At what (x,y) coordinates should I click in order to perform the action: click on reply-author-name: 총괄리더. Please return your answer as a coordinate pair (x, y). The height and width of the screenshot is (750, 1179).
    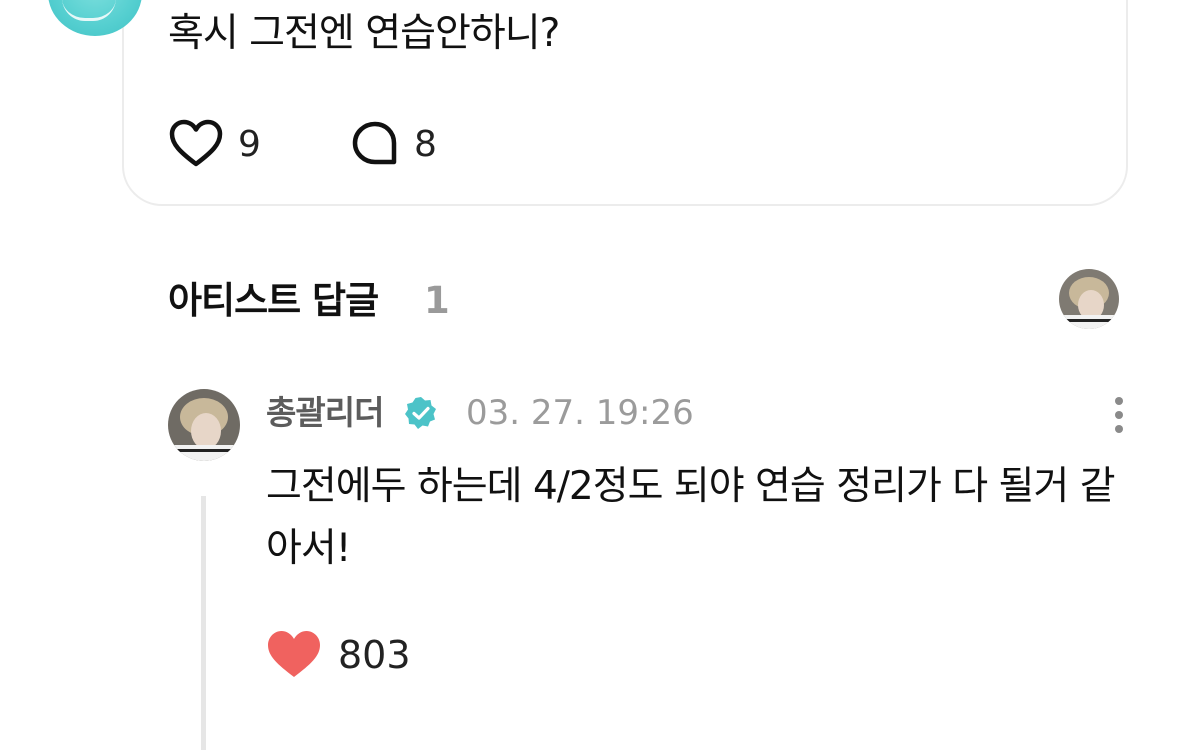
    Looking at the image, I should click on (325, 413).